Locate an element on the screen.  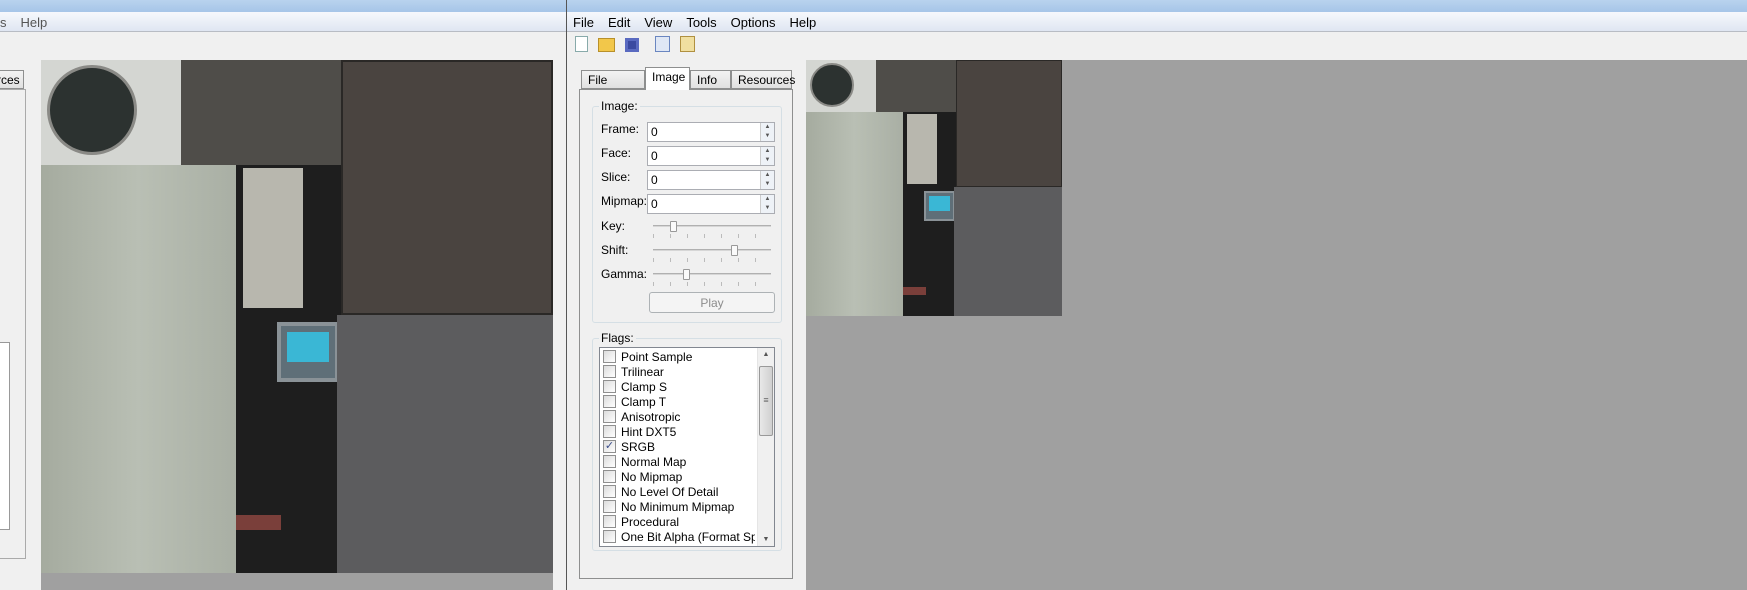
menu-view: View is located at coordinates (659, 21).